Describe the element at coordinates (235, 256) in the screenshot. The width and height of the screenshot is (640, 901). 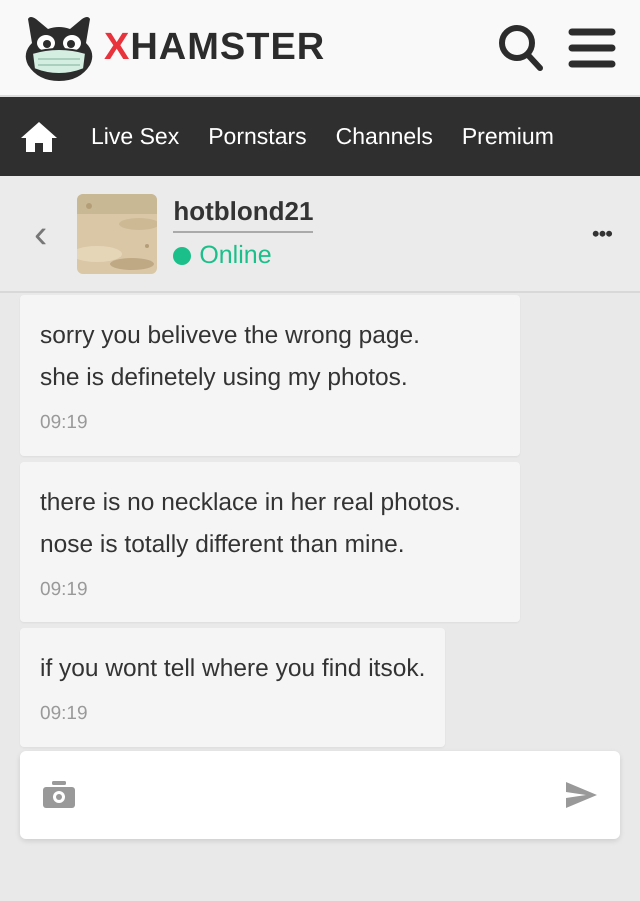
I see `status-text: Online` at that location.